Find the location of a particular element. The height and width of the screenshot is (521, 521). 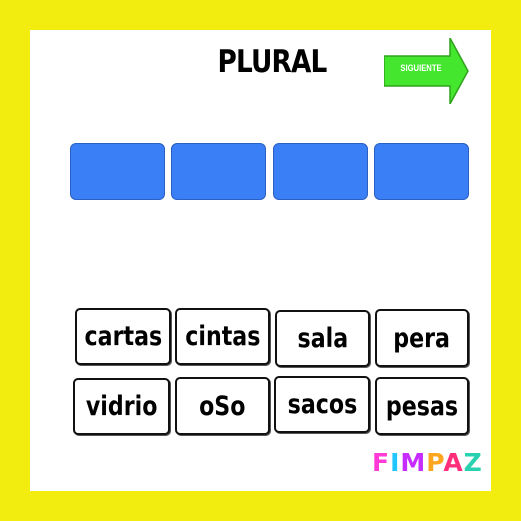

brand-logo: FIMPAZ is located at coordinates (427, 462).